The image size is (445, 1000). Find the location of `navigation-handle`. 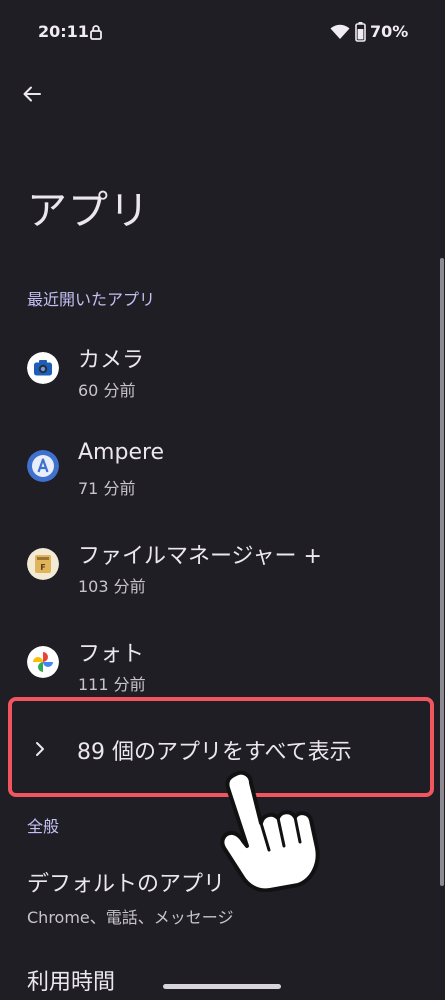

navigation-handle is located at coordinates (222, 986).